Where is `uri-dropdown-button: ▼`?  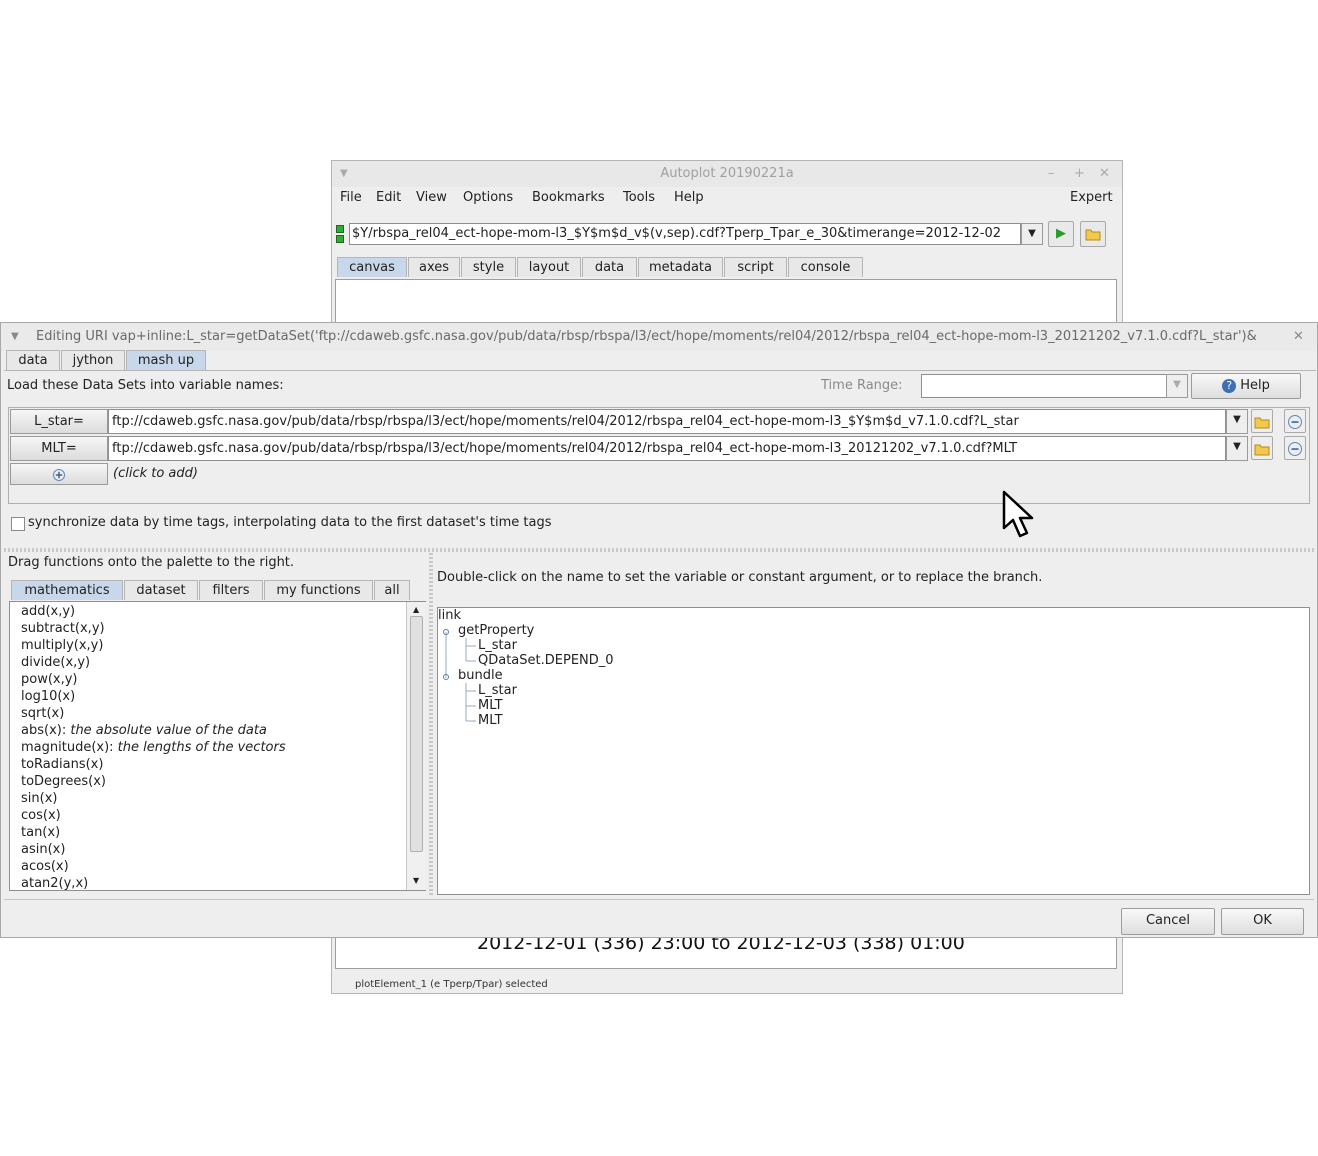 uri-dropdown-button: ▼ is located at coordinates (1032, 234).